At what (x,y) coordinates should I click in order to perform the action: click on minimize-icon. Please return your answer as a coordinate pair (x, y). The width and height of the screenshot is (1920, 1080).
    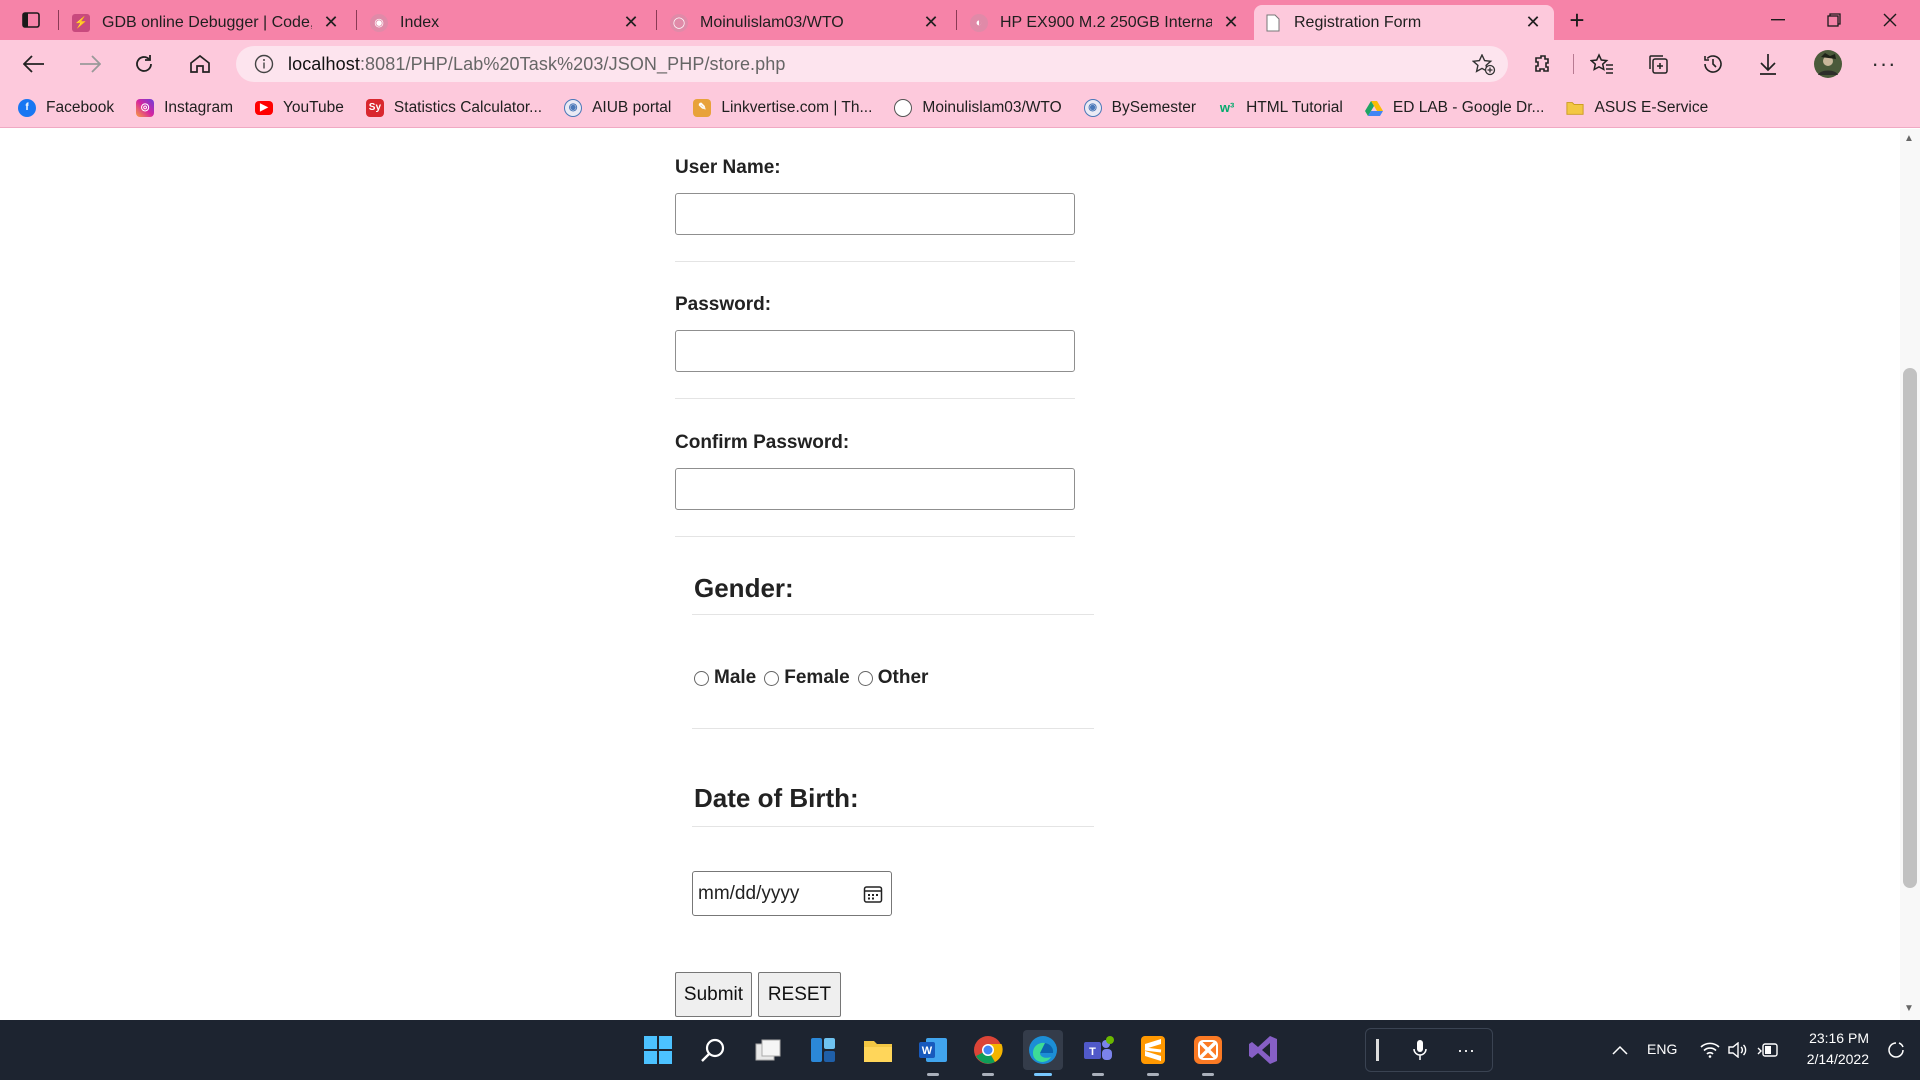
    Looking at the image, I should click on (1778, 20).